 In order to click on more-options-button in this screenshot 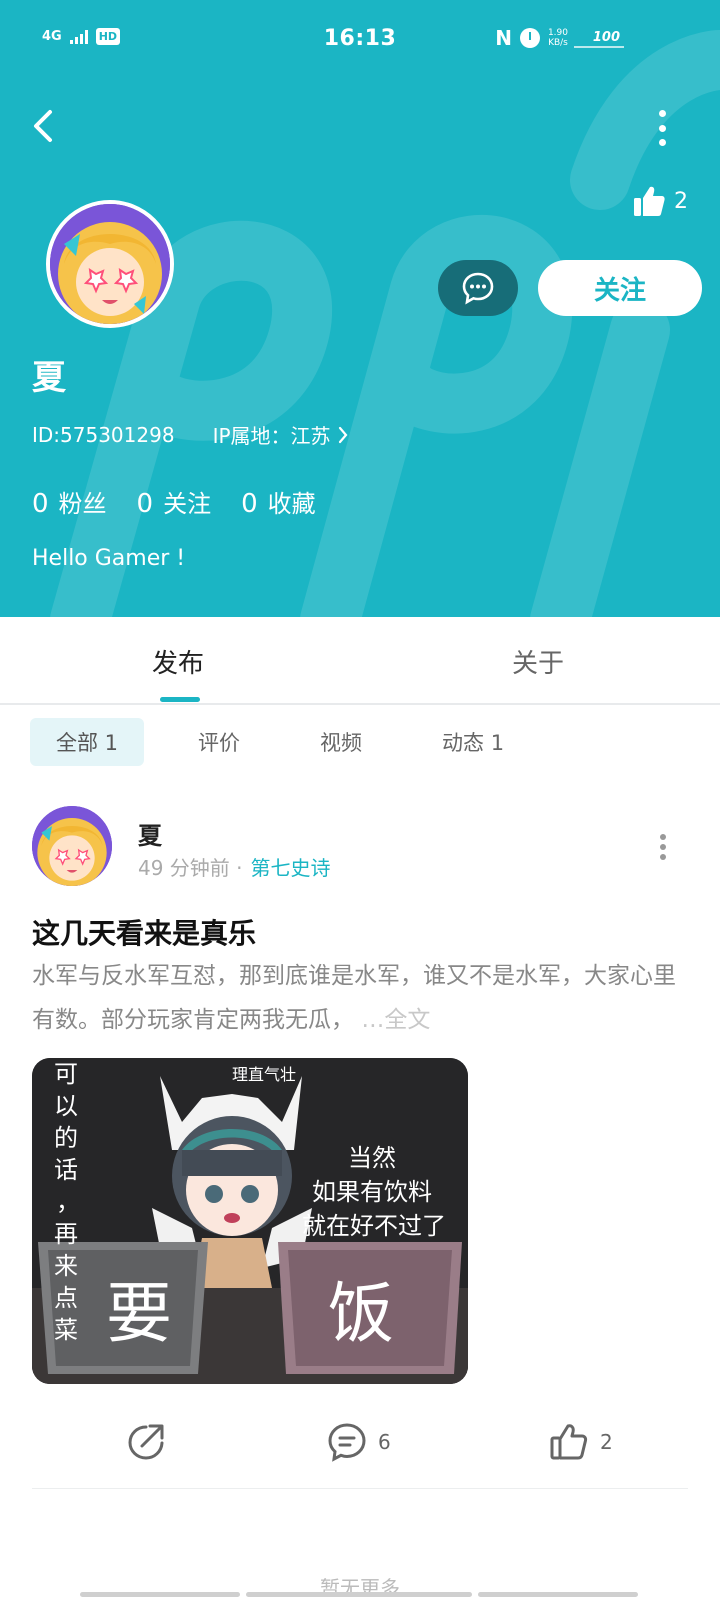, I will do `click(662, 128)`.